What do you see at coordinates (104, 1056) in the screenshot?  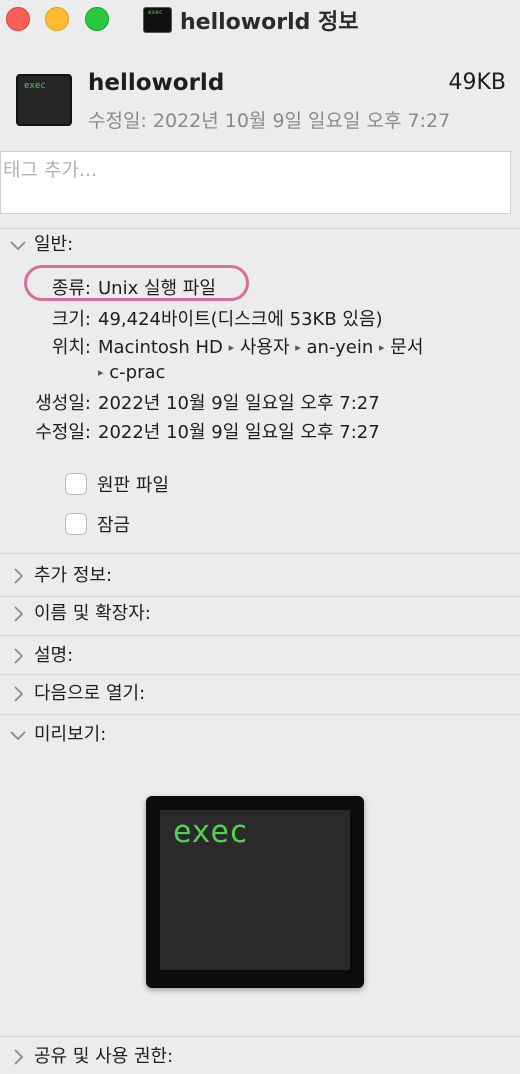 I see `section-label: 공유 및 사용 권한:` at bounding box center [104, 1056].